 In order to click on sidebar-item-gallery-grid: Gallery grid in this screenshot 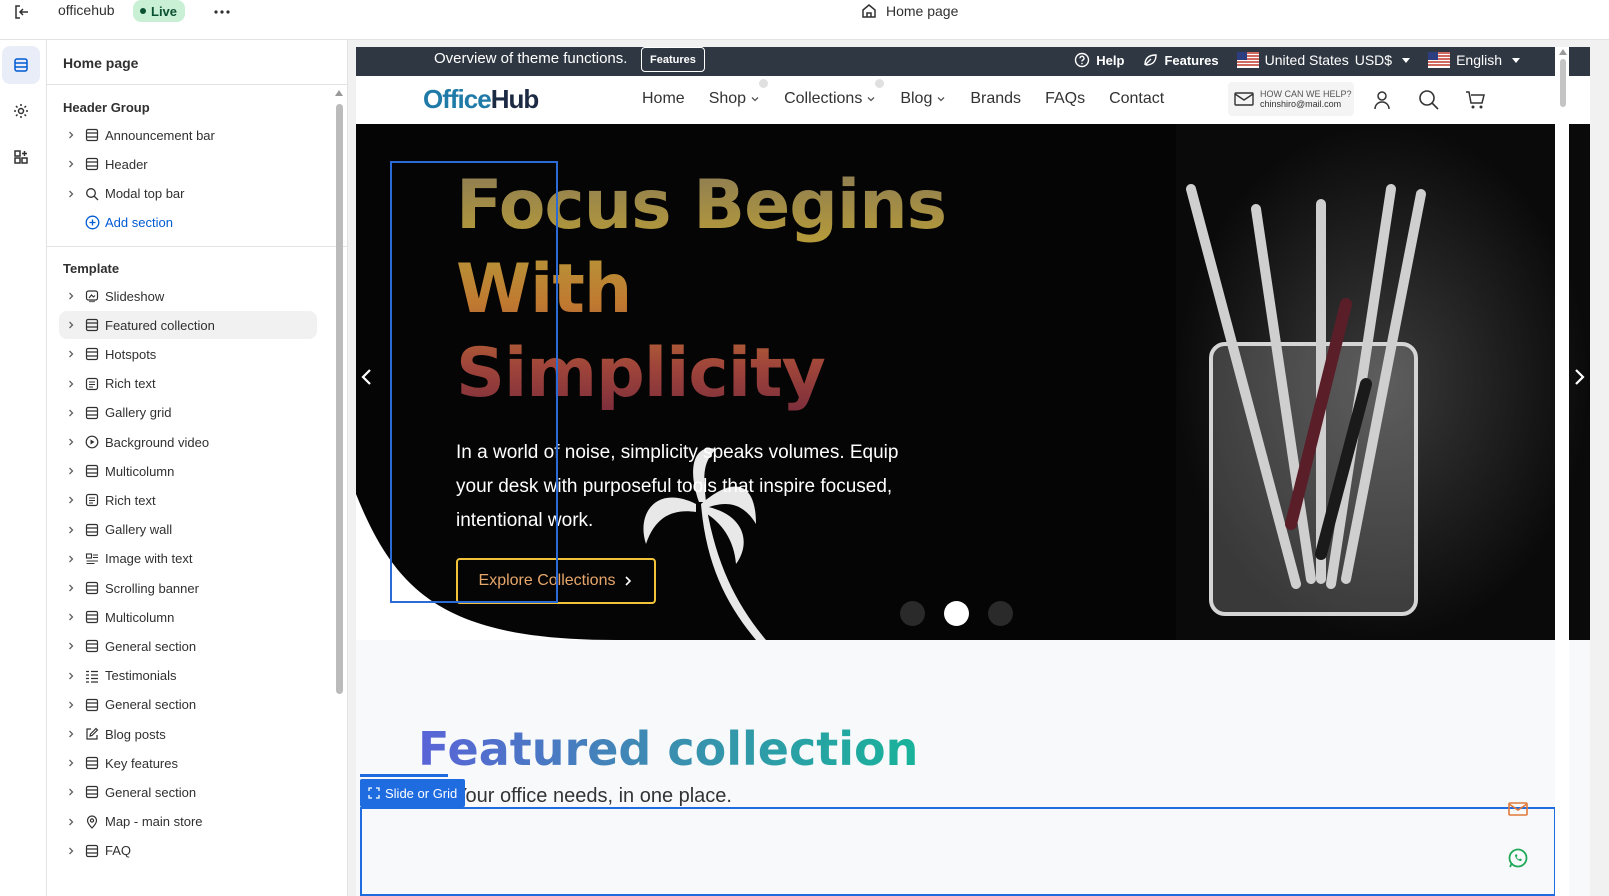, I will do `click(188, 413)`.